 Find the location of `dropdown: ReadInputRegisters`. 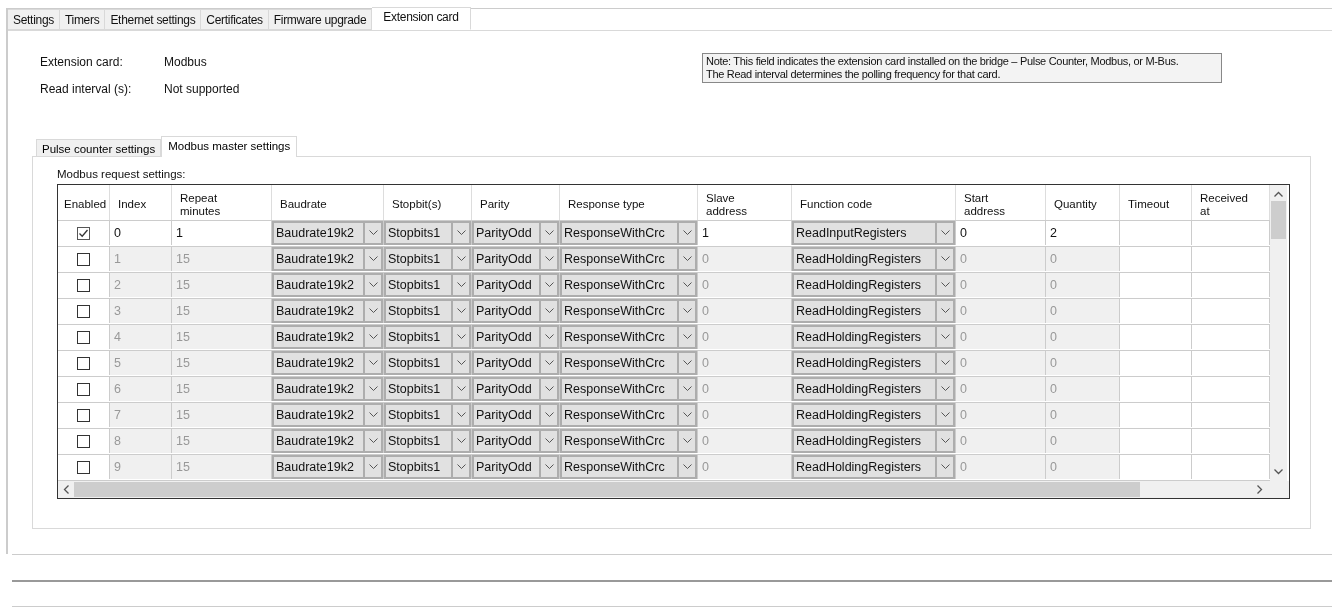

dropdown: ReadInputRegisters is located at coordinates (873, 233).